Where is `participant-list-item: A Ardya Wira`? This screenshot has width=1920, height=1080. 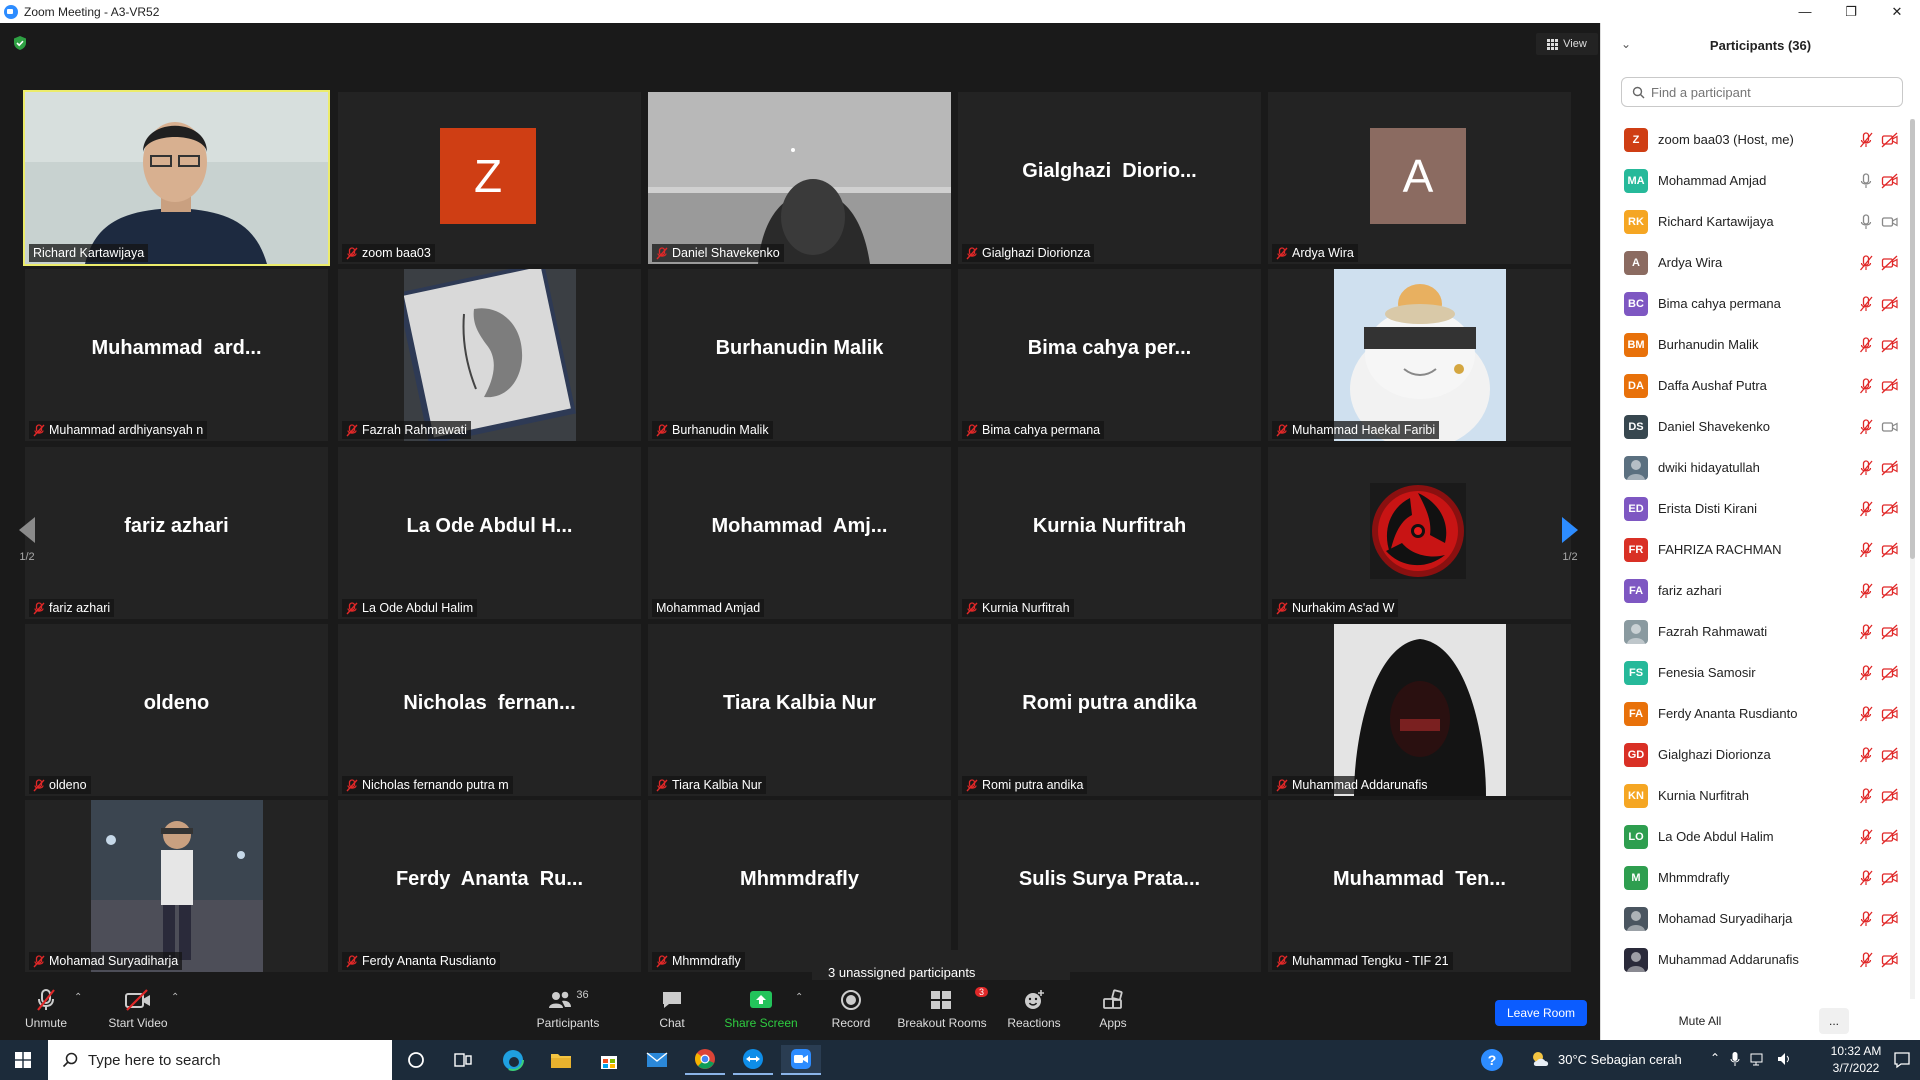
participant-list-item: A Ardya Wira is located at coordinates (1753, 262).